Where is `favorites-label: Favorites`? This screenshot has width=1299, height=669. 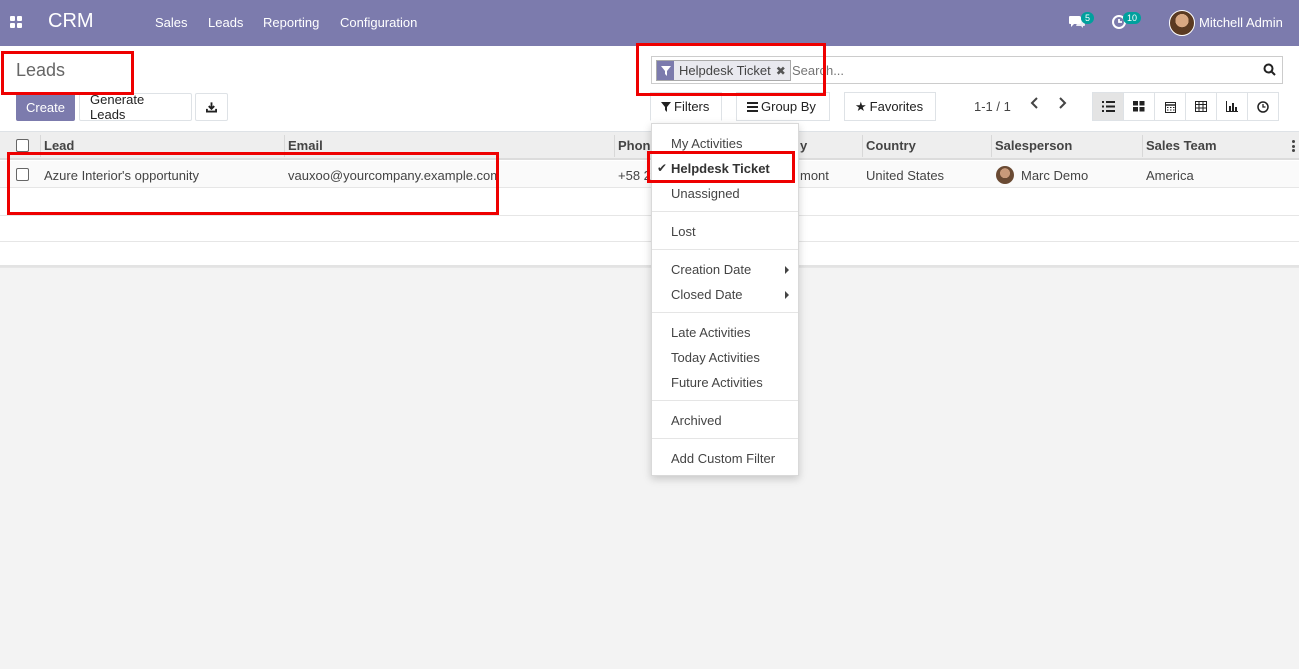
favorites-label: Favorites is located at coordinates (896, 106).